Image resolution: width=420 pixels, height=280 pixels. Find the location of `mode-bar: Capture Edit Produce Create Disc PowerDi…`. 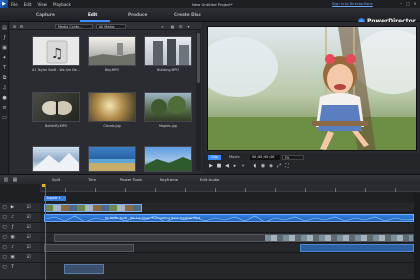

mode-bar: Capture Edit Produce Create Disc PowerDi… is located at coordinates (210, 16).